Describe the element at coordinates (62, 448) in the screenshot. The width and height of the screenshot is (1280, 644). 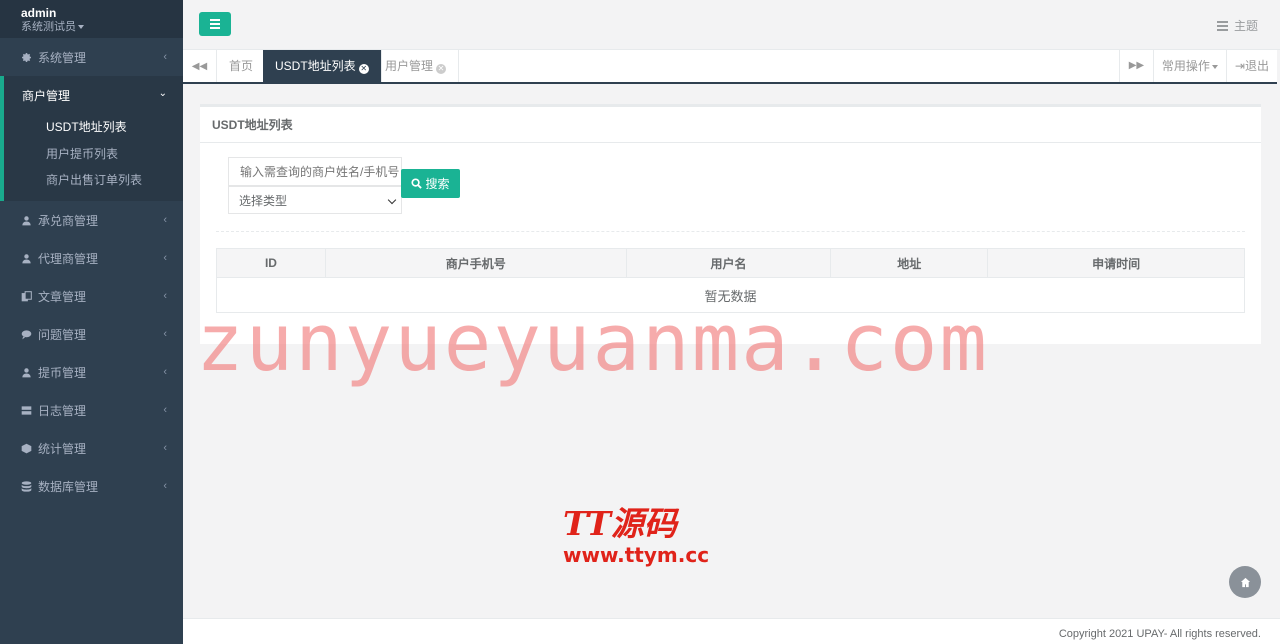
I see `sidebar-item-label: 统计管理` at that location.